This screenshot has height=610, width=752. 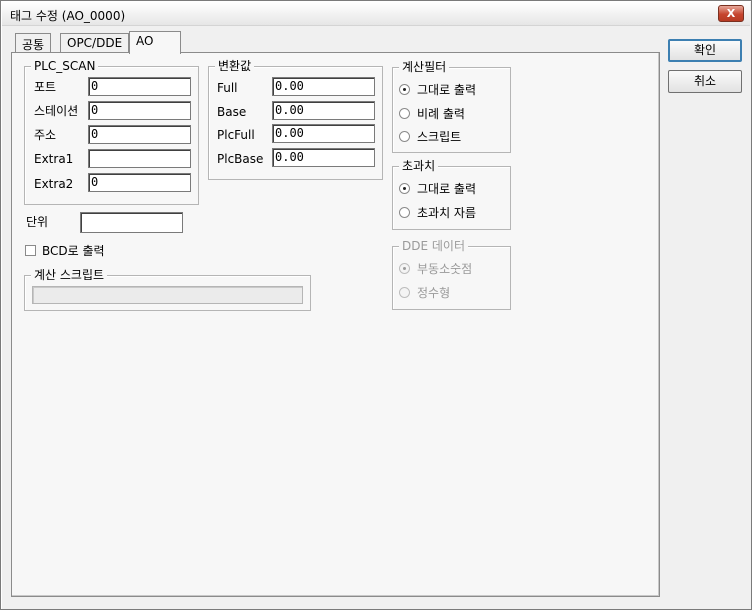 I want to click on tab-common-label: 공통, so click(x=33, y=45).